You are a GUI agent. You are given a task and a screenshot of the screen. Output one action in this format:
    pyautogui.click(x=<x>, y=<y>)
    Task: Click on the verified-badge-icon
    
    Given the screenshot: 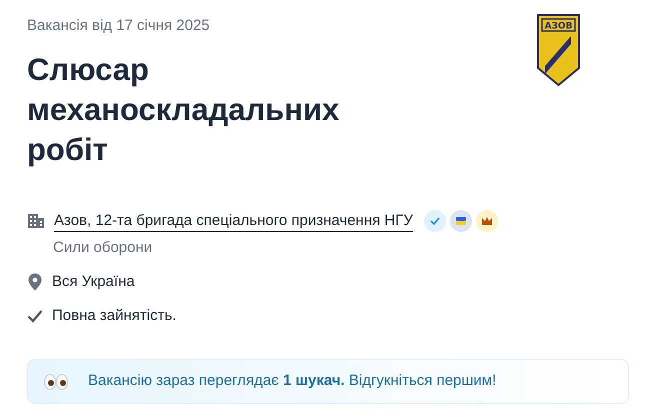 What is the action you would take?
    pyautogui.click(x=435, y=221)
    